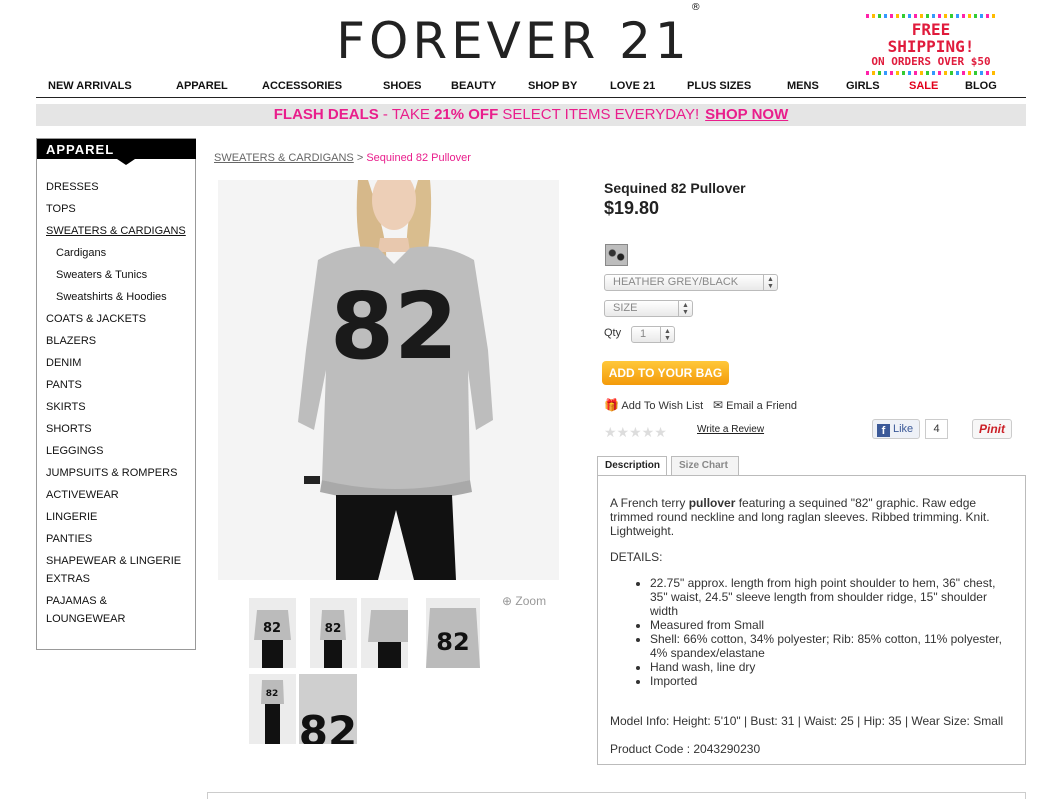 This screenshot has width=1041, height=799. What do you see at coordinates (272, 633) in the screenshot?
I see `product-thumbnail-1: 82` at bounding box center [272, 633].